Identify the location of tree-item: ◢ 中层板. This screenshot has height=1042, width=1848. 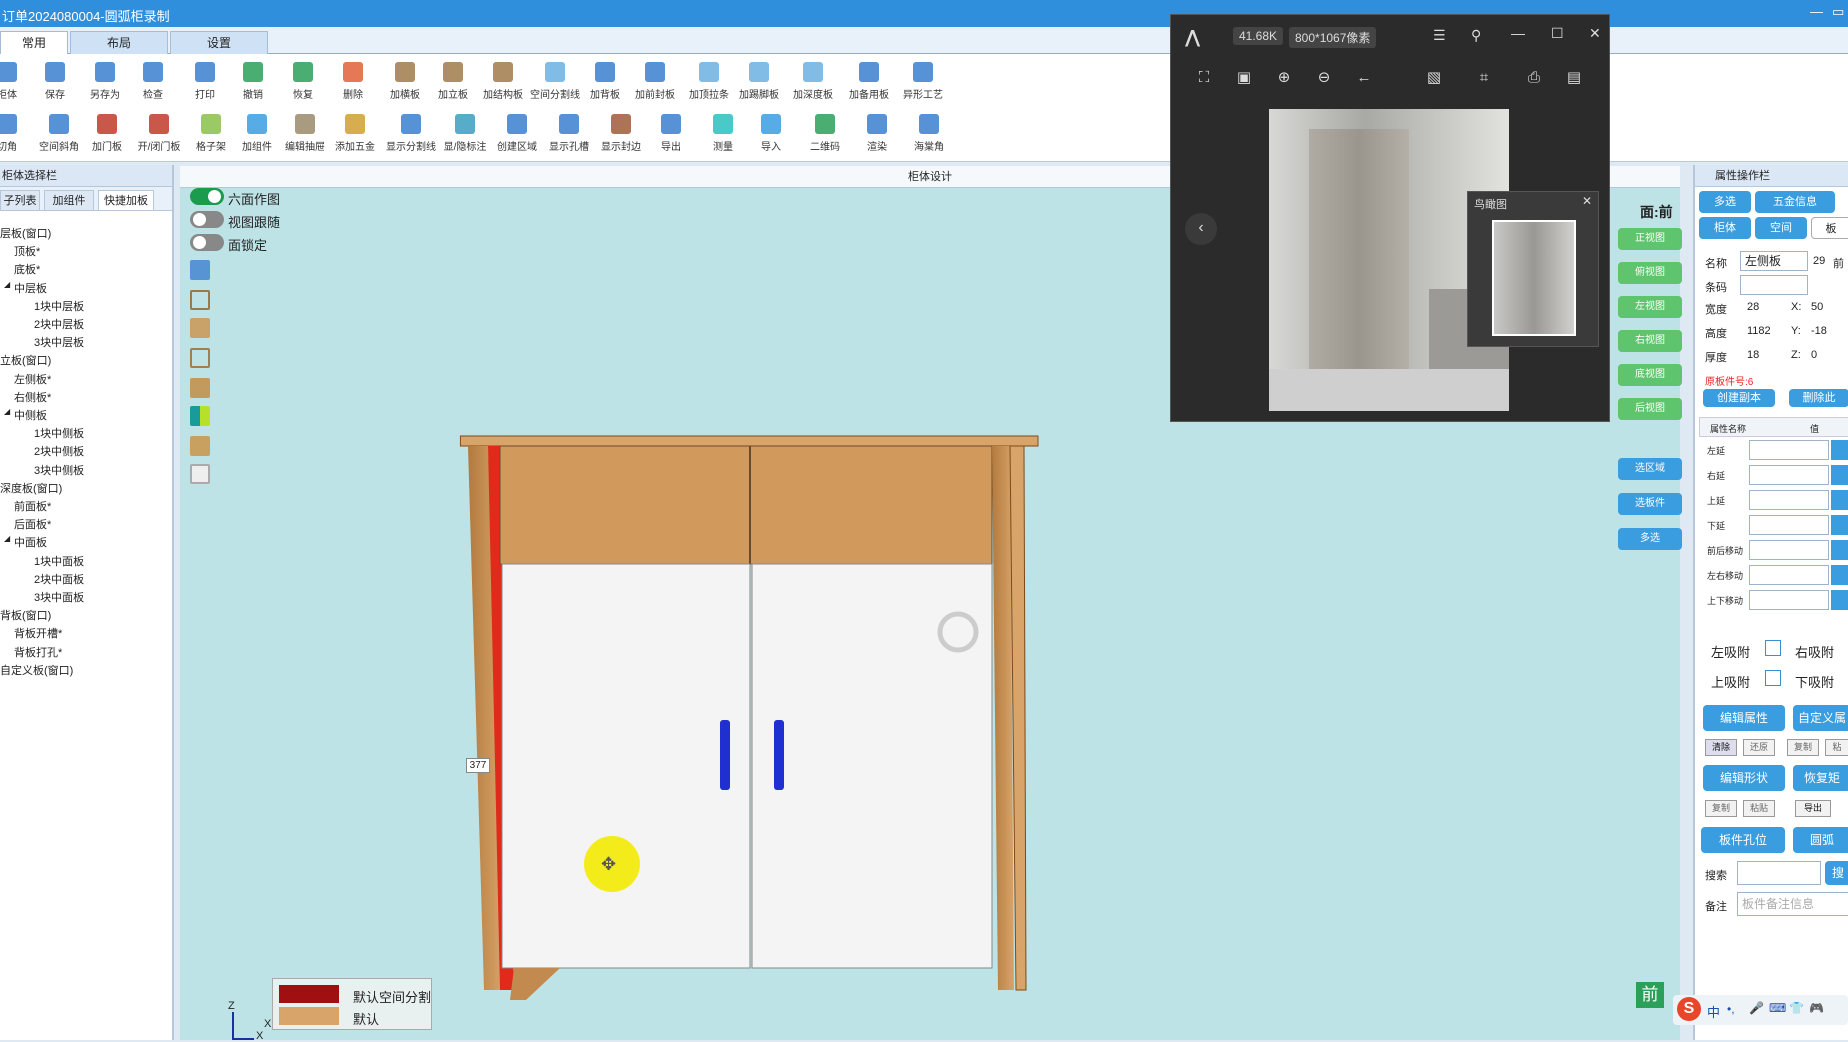
(25, 288).